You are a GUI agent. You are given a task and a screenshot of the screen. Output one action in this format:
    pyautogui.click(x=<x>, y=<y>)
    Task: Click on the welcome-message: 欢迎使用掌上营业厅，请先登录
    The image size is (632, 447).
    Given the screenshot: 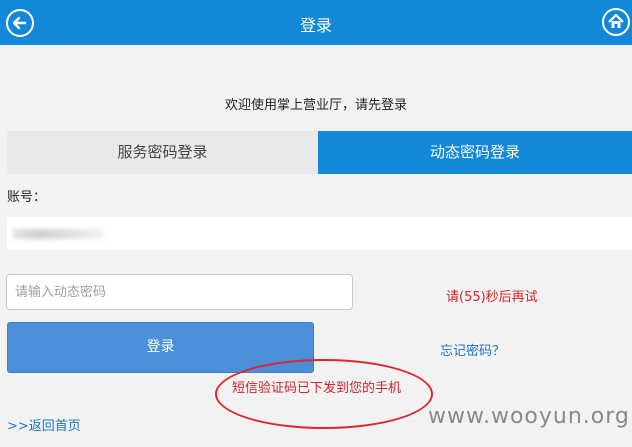 What is the action you would take?
    pyautogui.click(x=315, y=105)
    